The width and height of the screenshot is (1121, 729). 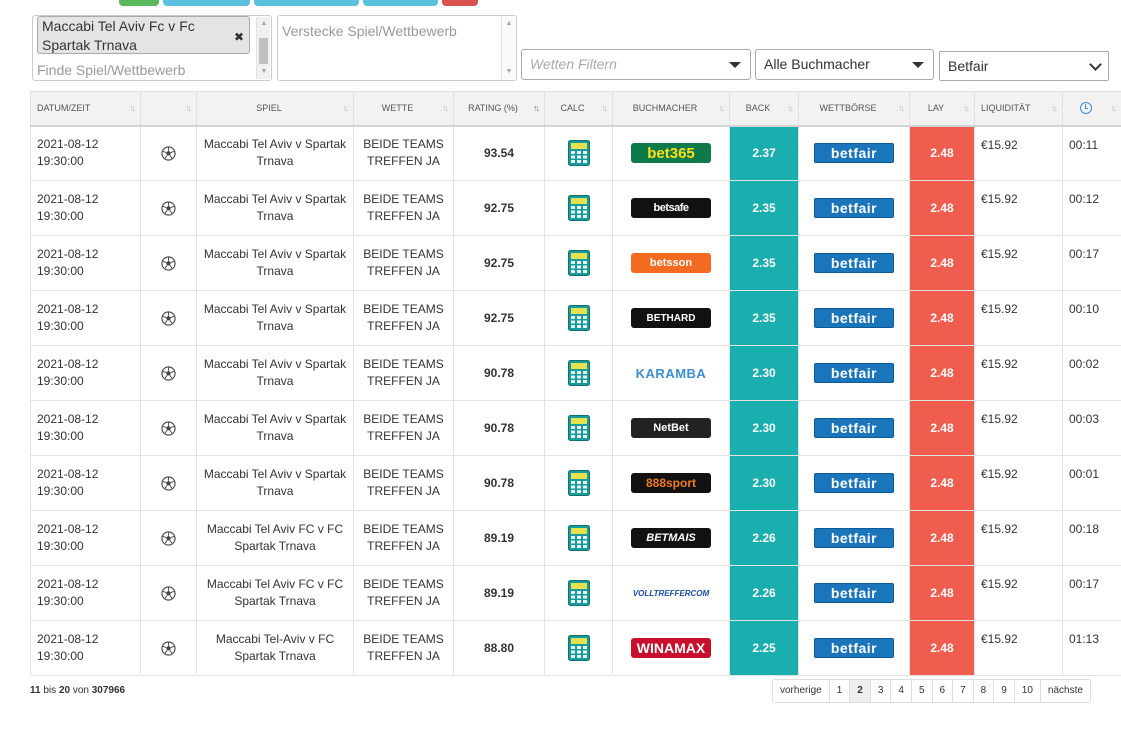 I want to click on bookmaker-logo: WINAMAX, so click(x=671, y=648).